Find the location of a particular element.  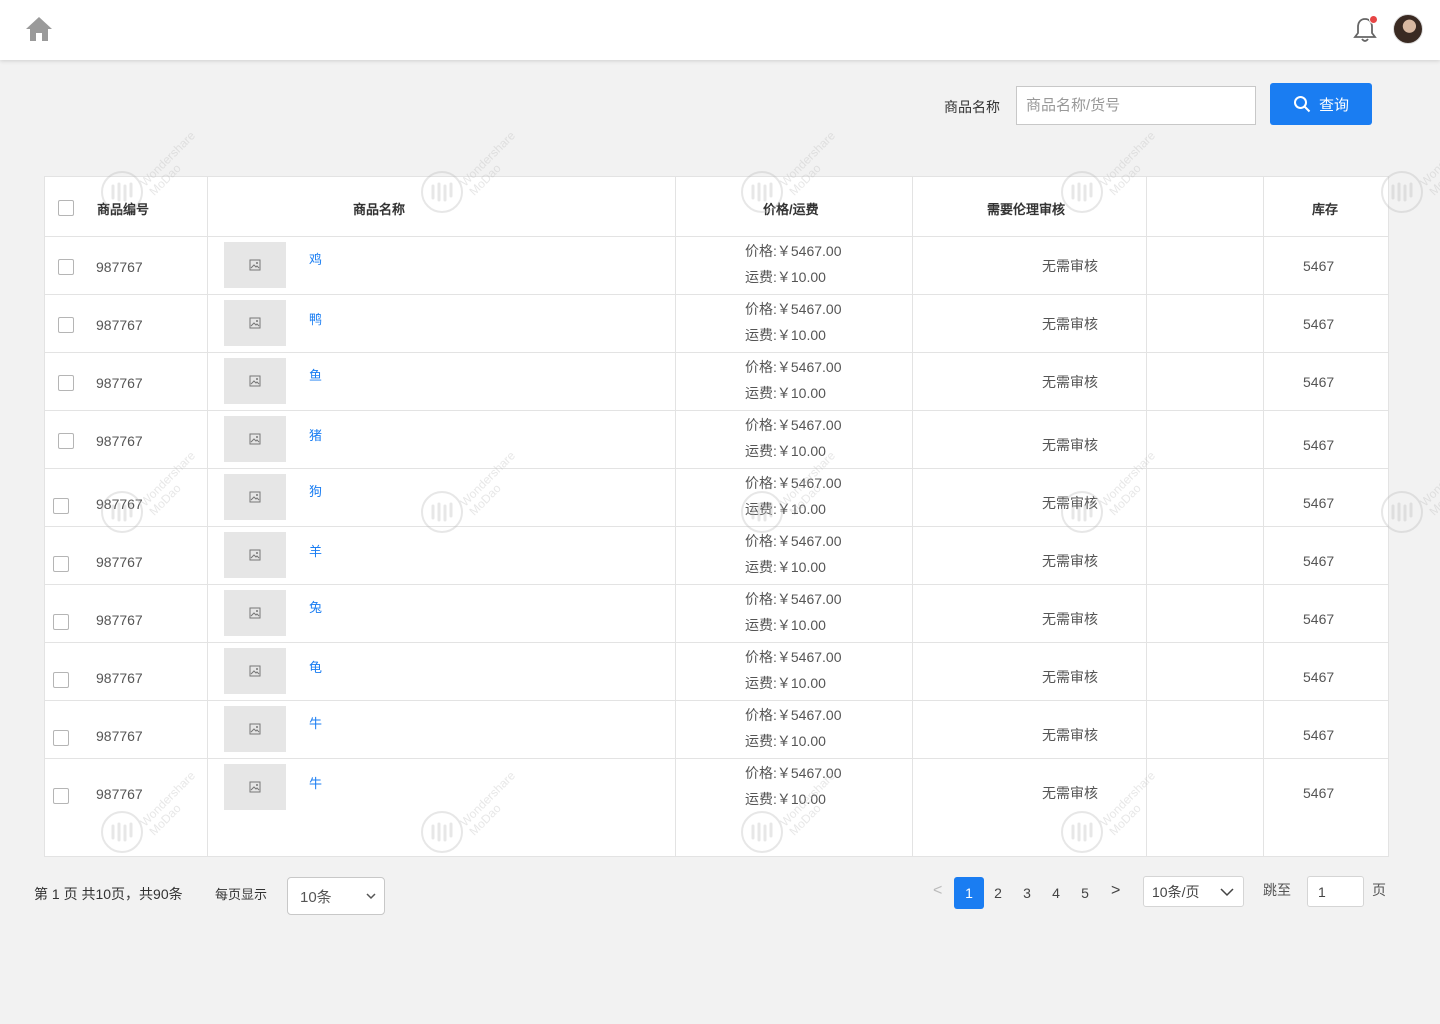

next-page-button: > is located at coordinates (1115, 891).